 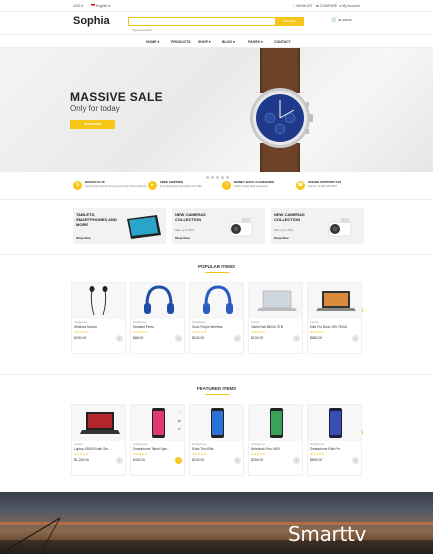 I want to click on smarttv-banner, so click(x=216, y=523).